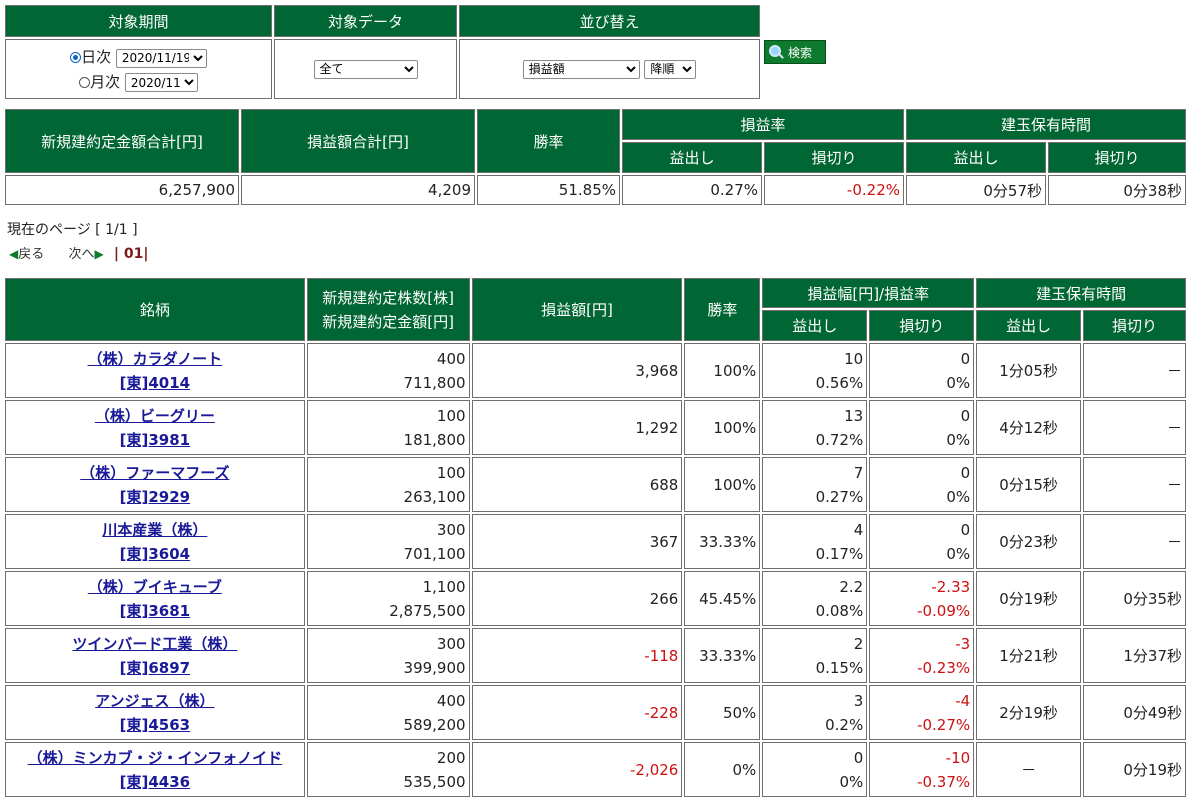 The height and width of the screenshot is (802, 1188). I want to click on win-rate-header: 勝率, so click(548, 141).